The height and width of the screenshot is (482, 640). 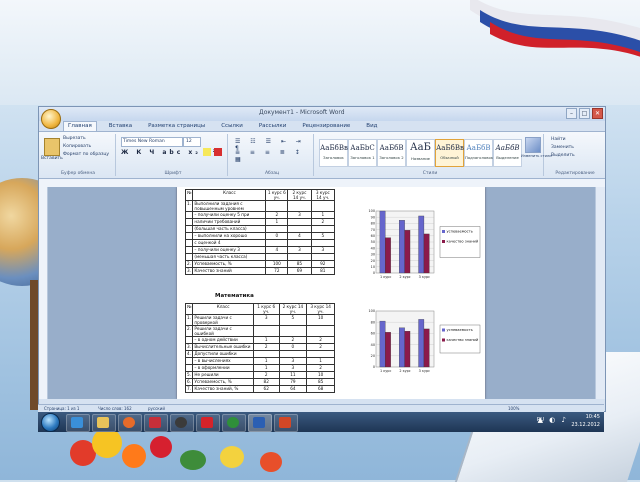 What do you see at coordinates (229, 236) in the screenshot?
I see `table-cell: – выполнили на хорошо` at bounding box center [229, 236].